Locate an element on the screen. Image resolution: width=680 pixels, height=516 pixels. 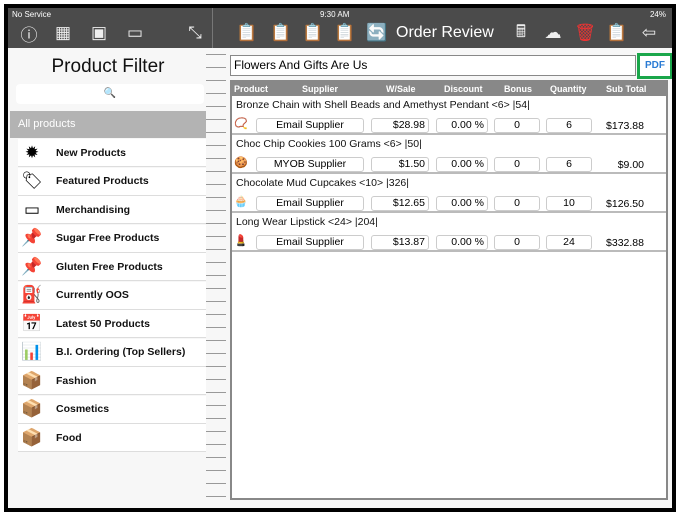
clipboard-edit-icon: 📋 is located at coordinates (247, 33).